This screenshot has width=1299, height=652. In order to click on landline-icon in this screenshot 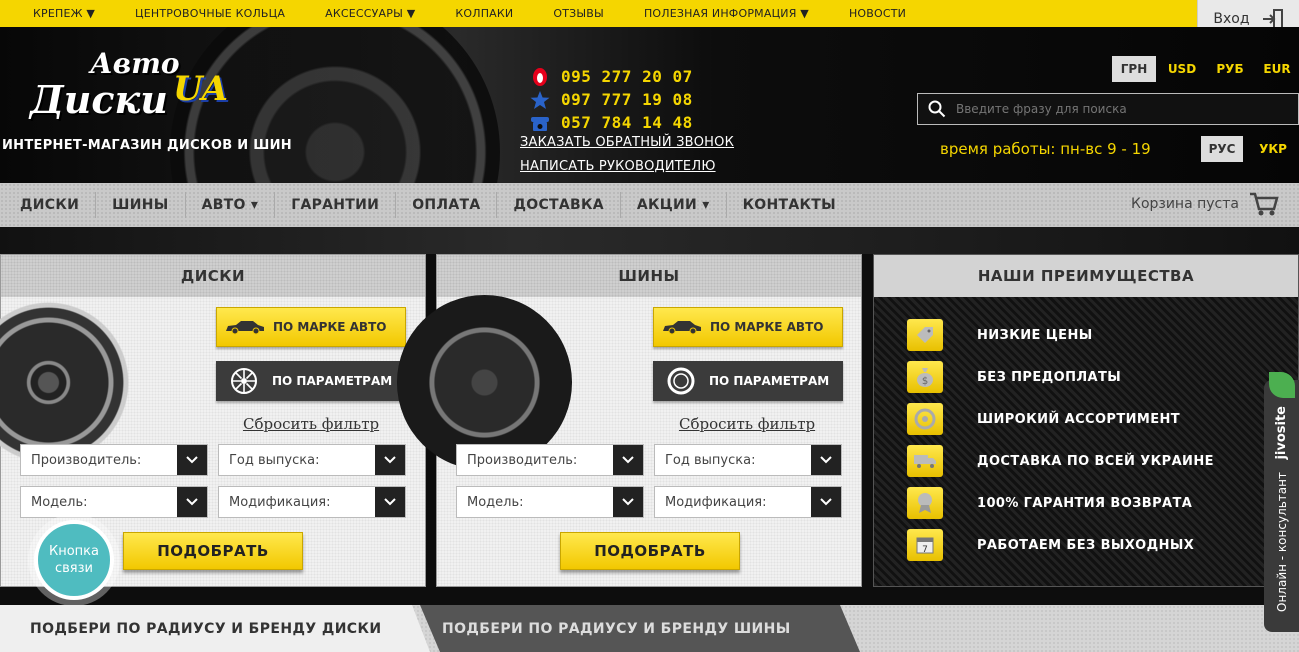, I will do `click(540, 123)`.